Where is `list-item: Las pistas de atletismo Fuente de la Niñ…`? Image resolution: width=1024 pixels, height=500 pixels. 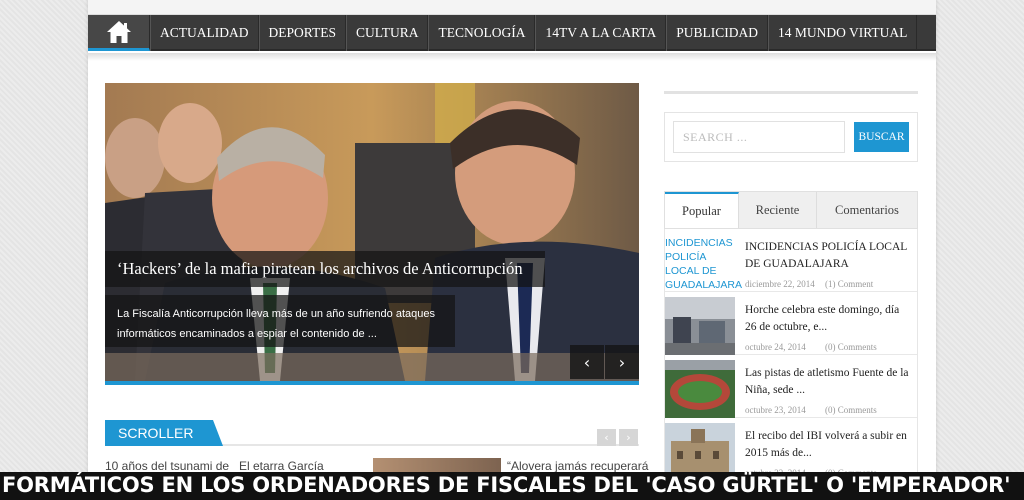 list-item: Las pistas de atletismo Fuente de la Niñ… is located at coordinates (791, 386).